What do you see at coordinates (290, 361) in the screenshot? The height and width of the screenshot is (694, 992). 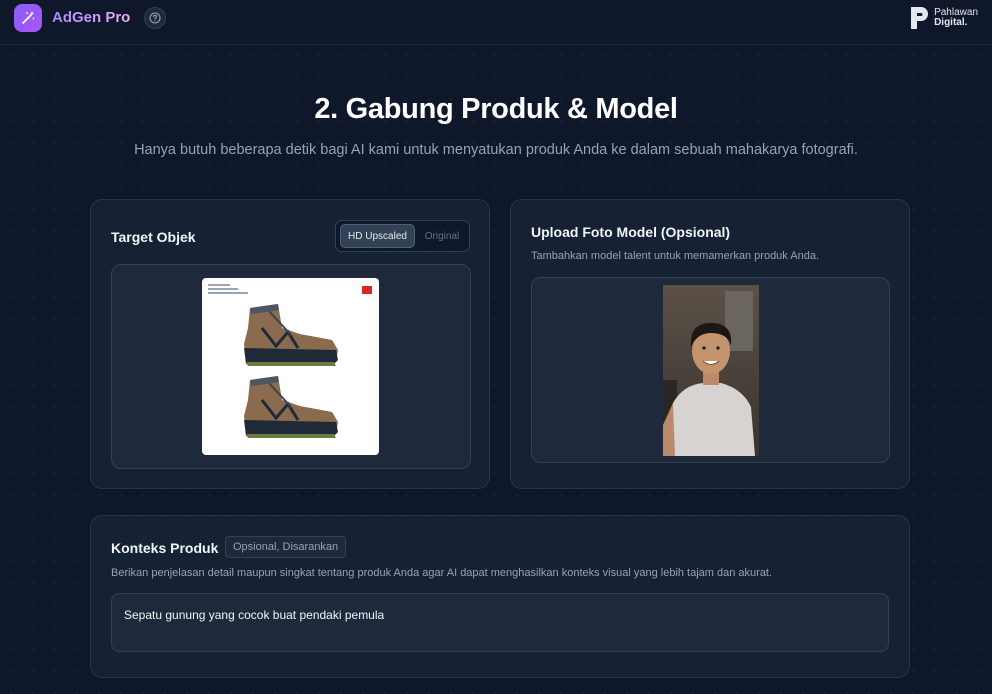 I see `hiking-boots-image` at bounding box center [290, 361].